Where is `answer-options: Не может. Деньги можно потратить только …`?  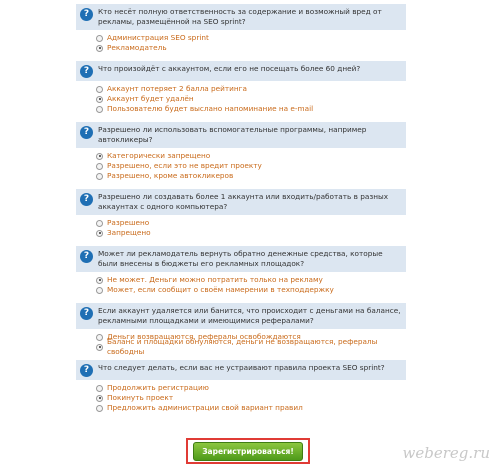
answer-options: Не может. Деньги можно потратить только … is located at coordinates (241, 284).